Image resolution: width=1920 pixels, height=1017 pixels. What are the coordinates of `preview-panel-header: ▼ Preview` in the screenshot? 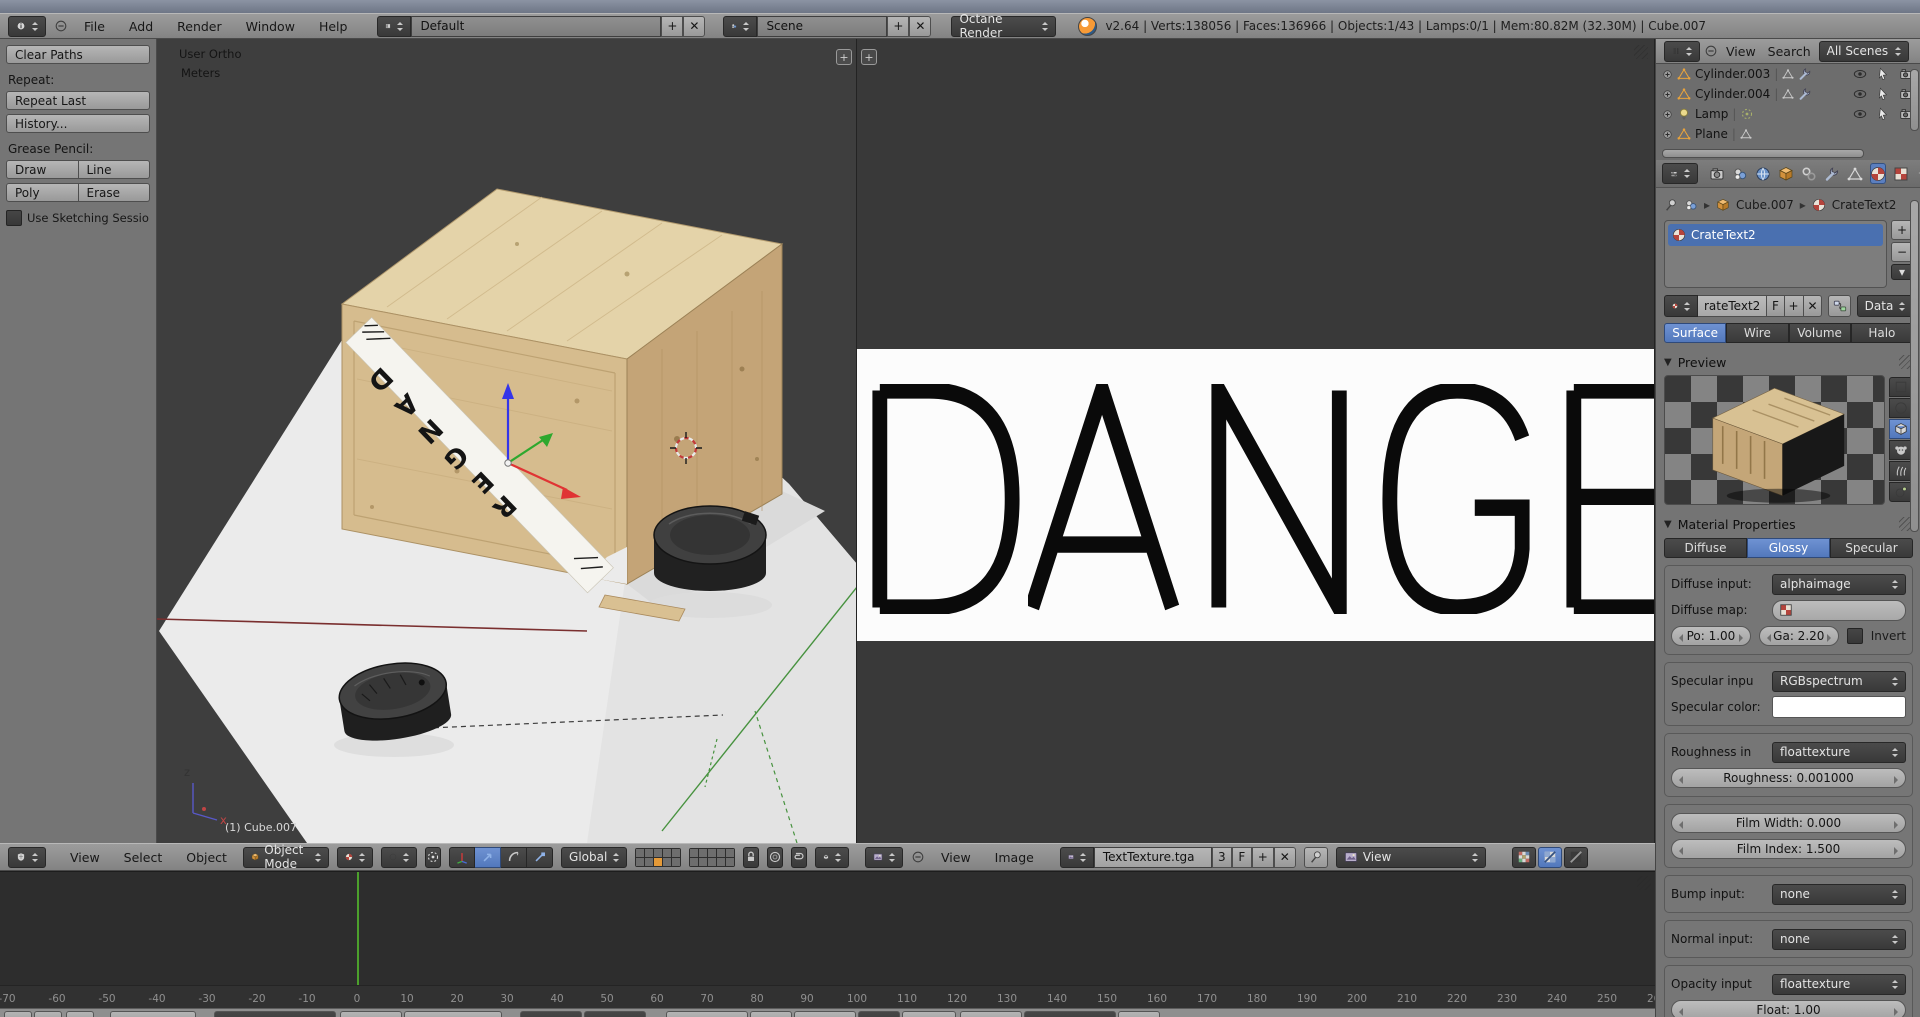 It's located at (1788, 362).